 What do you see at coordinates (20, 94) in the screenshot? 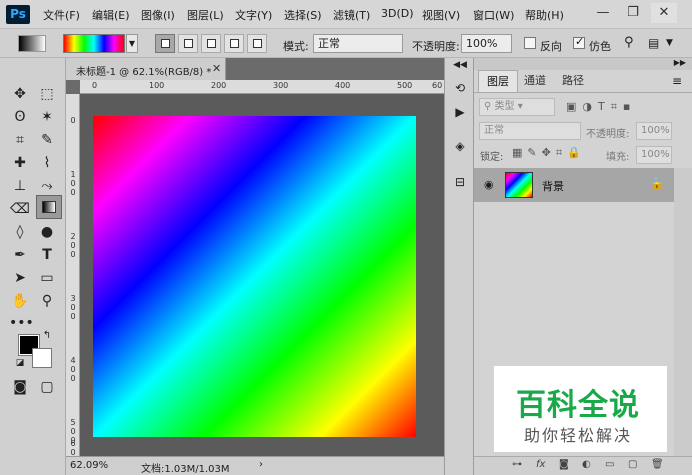
I see `move-tool-icon: ✥` at bounding box center [20, 94].